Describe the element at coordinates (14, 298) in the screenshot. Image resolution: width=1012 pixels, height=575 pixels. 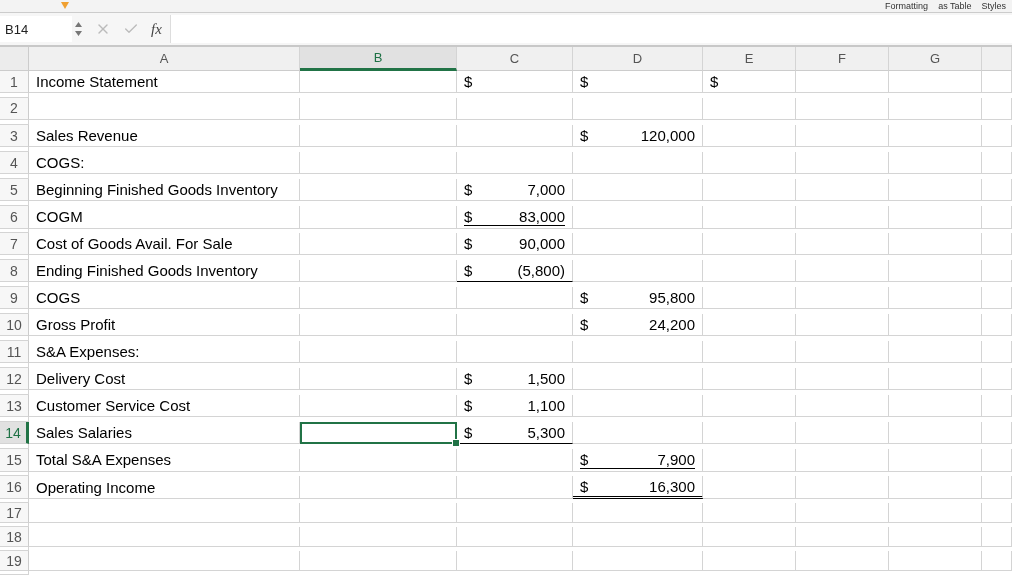
I see `row-header: 9` at that location.